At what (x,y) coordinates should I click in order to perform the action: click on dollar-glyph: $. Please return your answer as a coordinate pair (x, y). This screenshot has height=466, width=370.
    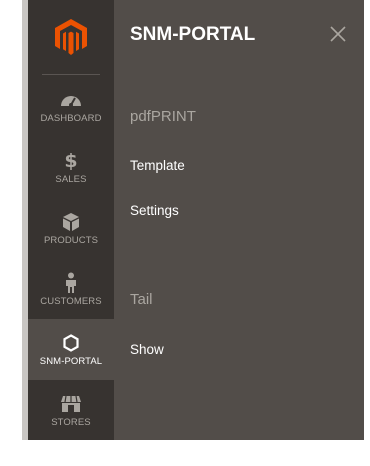
    Looking at the image, I should click on (71, 160).